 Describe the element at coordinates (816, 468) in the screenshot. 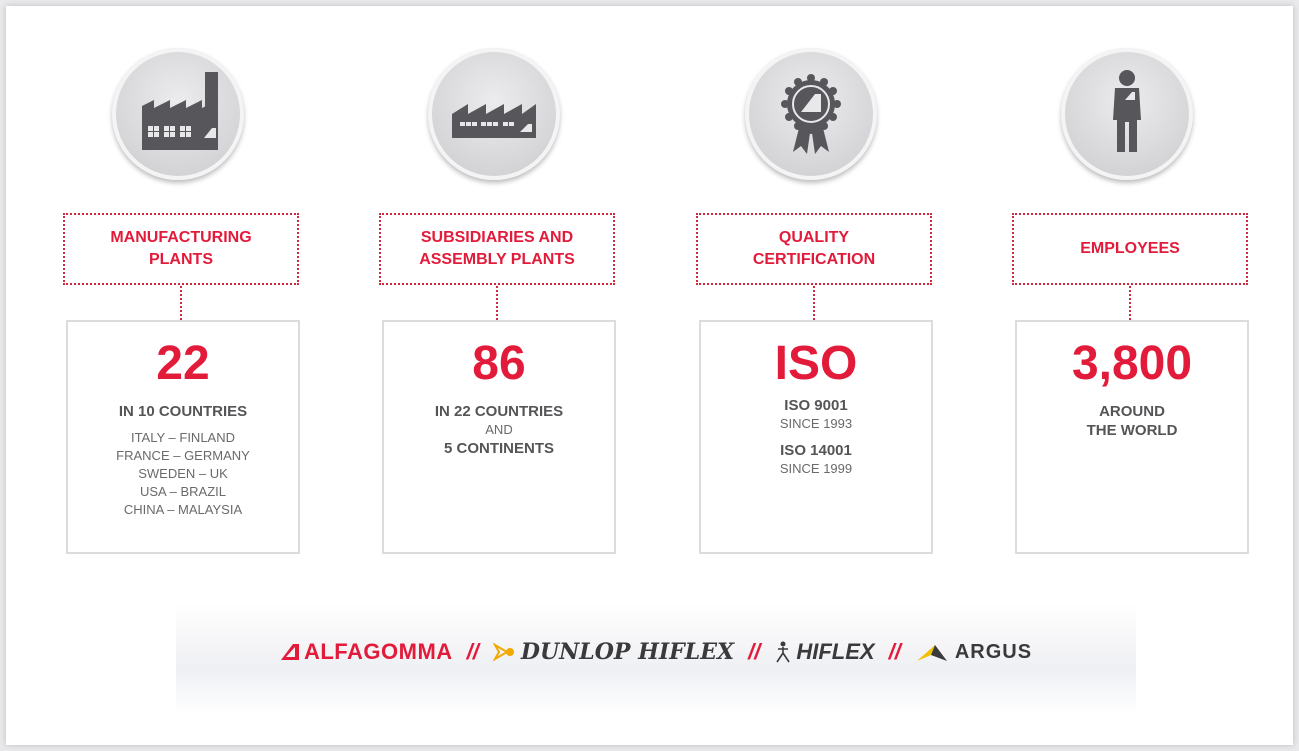

I see `cert-since-1999: SINCE 1999` at that location.